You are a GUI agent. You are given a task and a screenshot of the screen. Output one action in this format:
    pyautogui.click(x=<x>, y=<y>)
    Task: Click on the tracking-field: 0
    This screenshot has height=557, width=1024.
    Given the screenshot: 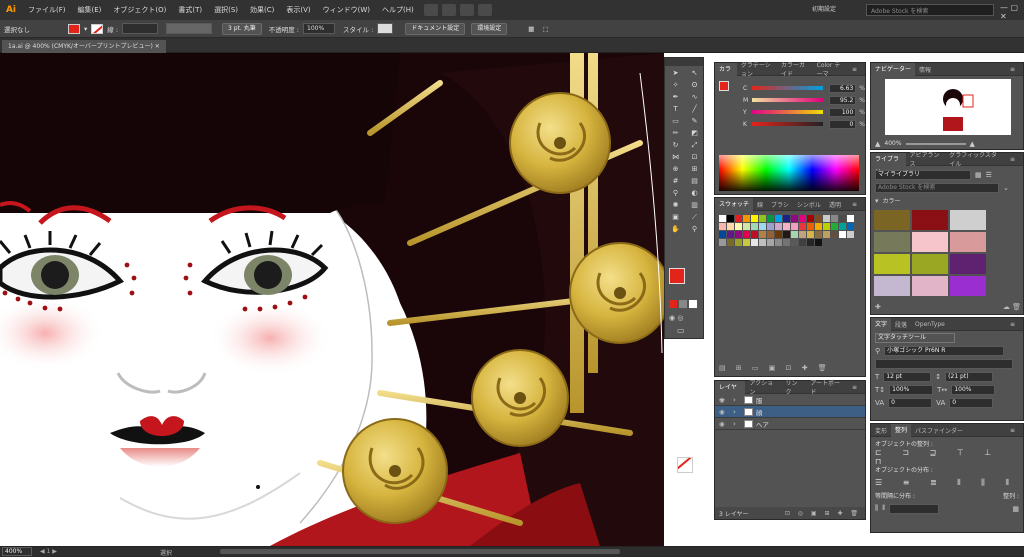 What is the action you would take?
    pyautogui.click(x=971, y=402)
    